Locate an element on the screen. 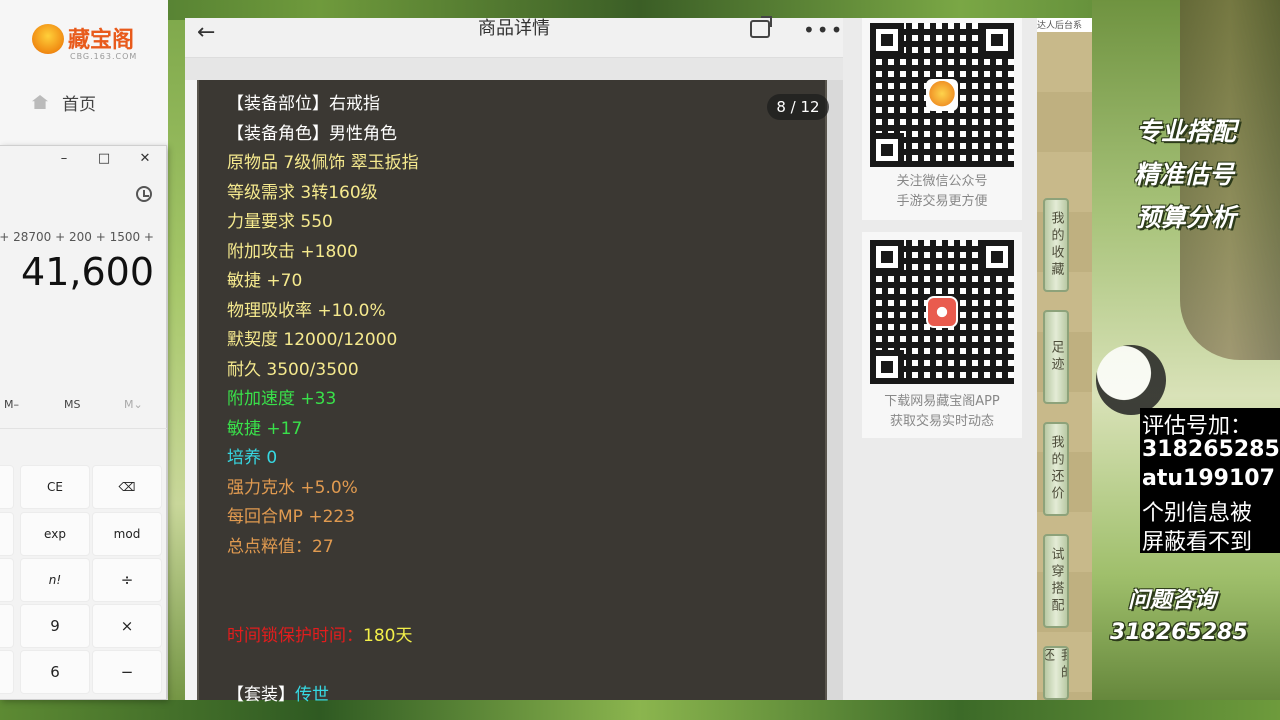 Image resolution: width=1280 pixels, height=720 pixels. back-arrow-icon: ← is located at coordinates (206, 32).